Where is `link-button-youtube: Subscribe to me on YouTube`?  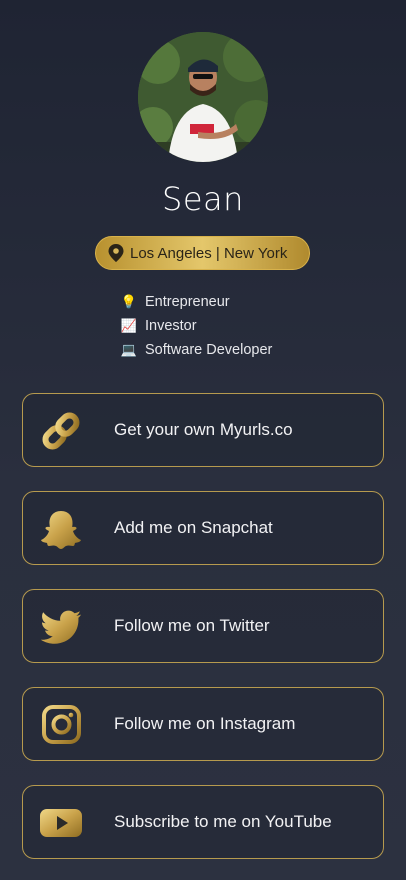
link-button-youtube: Subscribe to me on YouTube is located at coordinates (203, 822).